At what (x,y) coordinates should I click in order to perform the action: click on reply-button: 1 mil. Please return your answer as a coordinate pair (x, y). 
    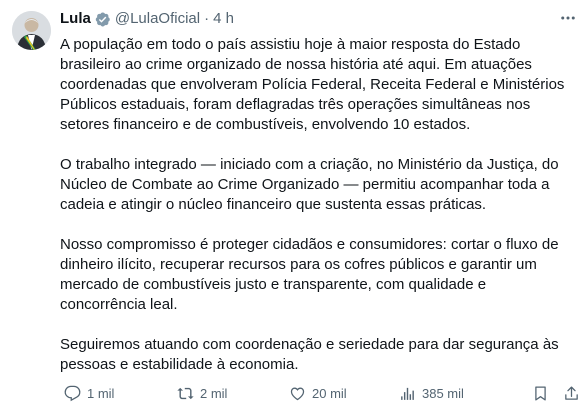
    Looking at the image, I should click on (89, 393).